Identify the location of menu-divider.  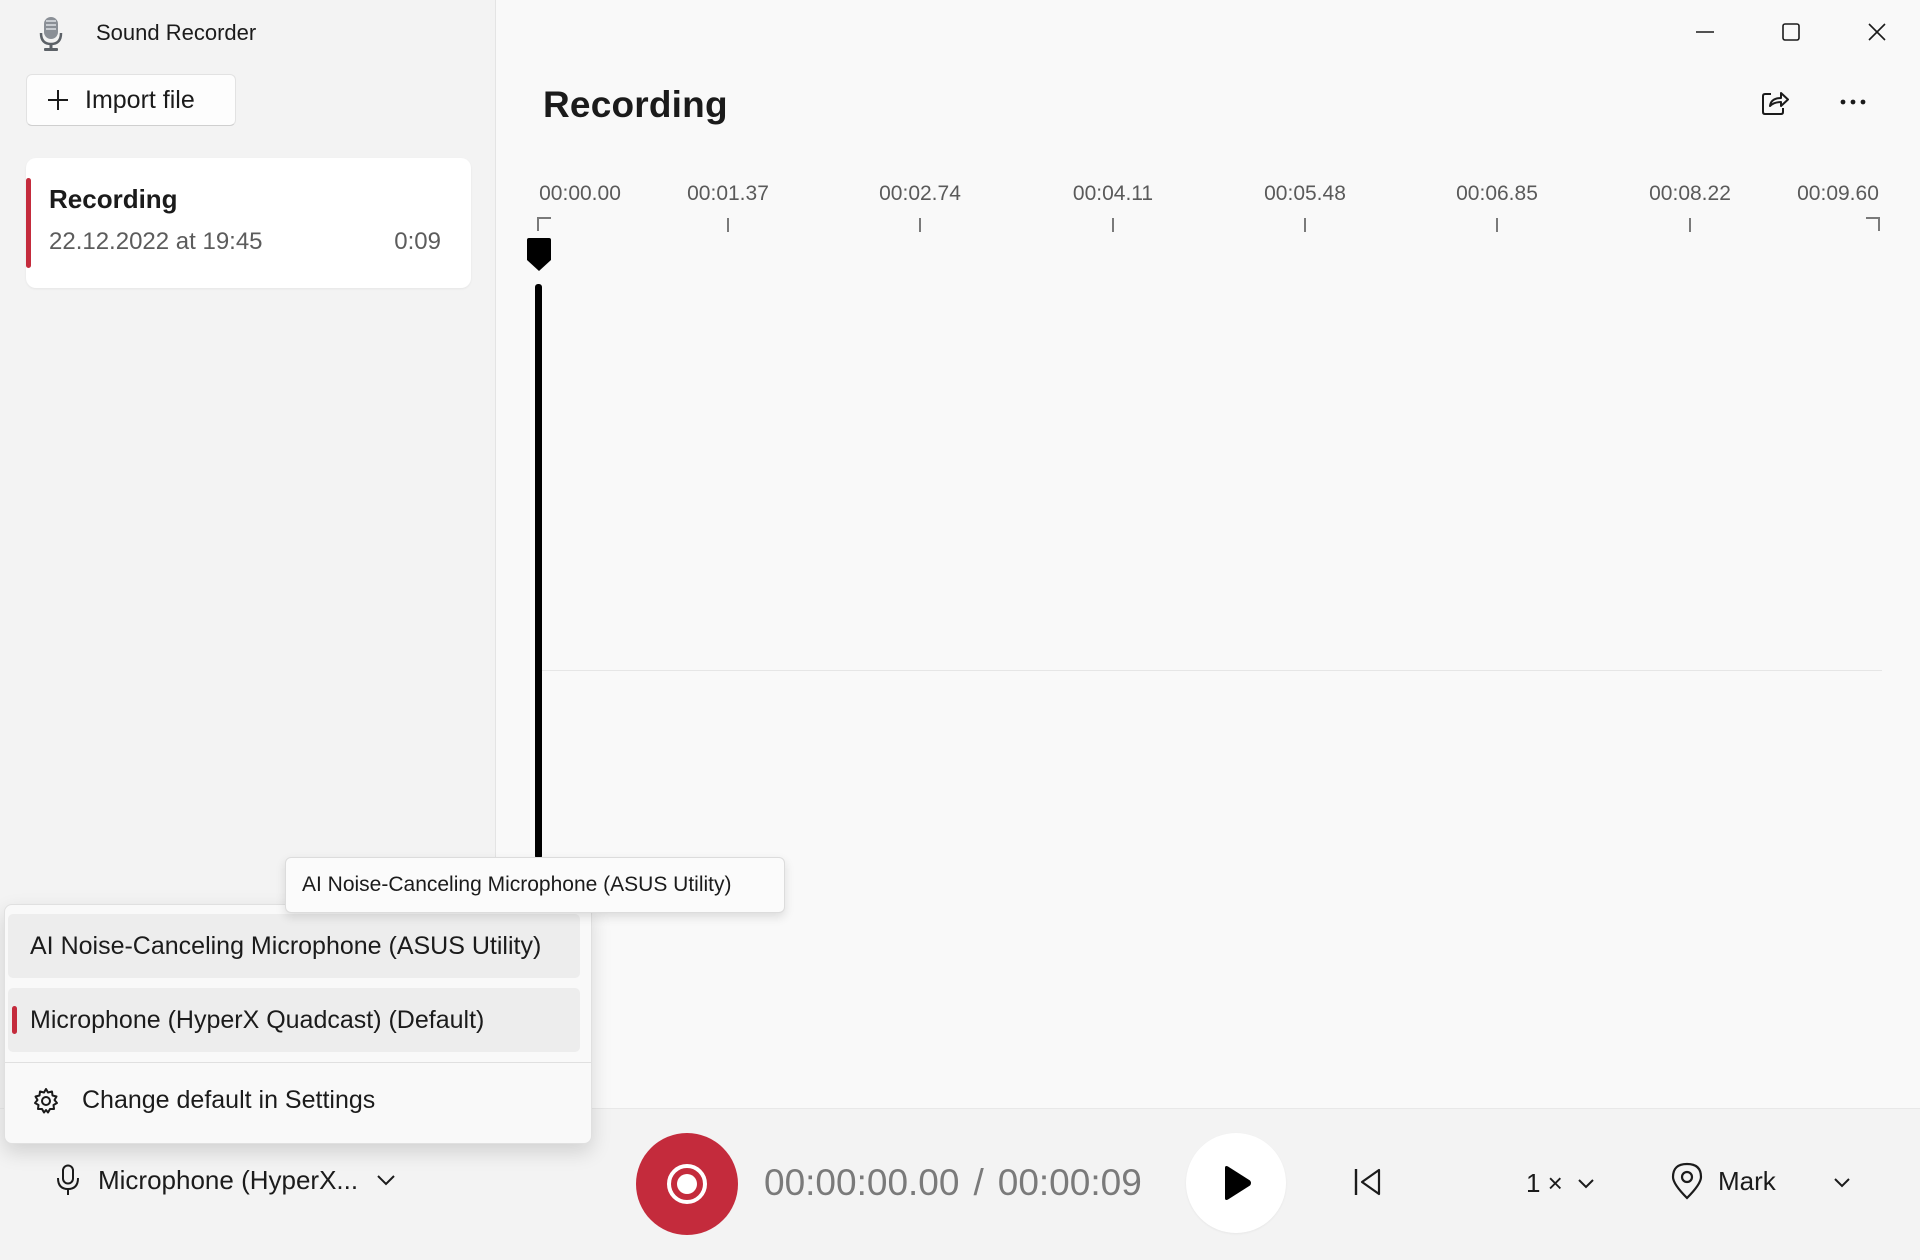
(298, 1062).